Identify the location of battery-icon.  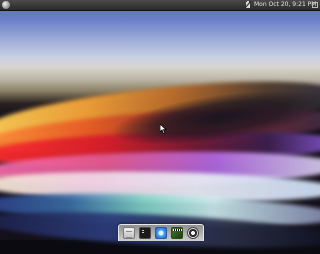
(248, 4).